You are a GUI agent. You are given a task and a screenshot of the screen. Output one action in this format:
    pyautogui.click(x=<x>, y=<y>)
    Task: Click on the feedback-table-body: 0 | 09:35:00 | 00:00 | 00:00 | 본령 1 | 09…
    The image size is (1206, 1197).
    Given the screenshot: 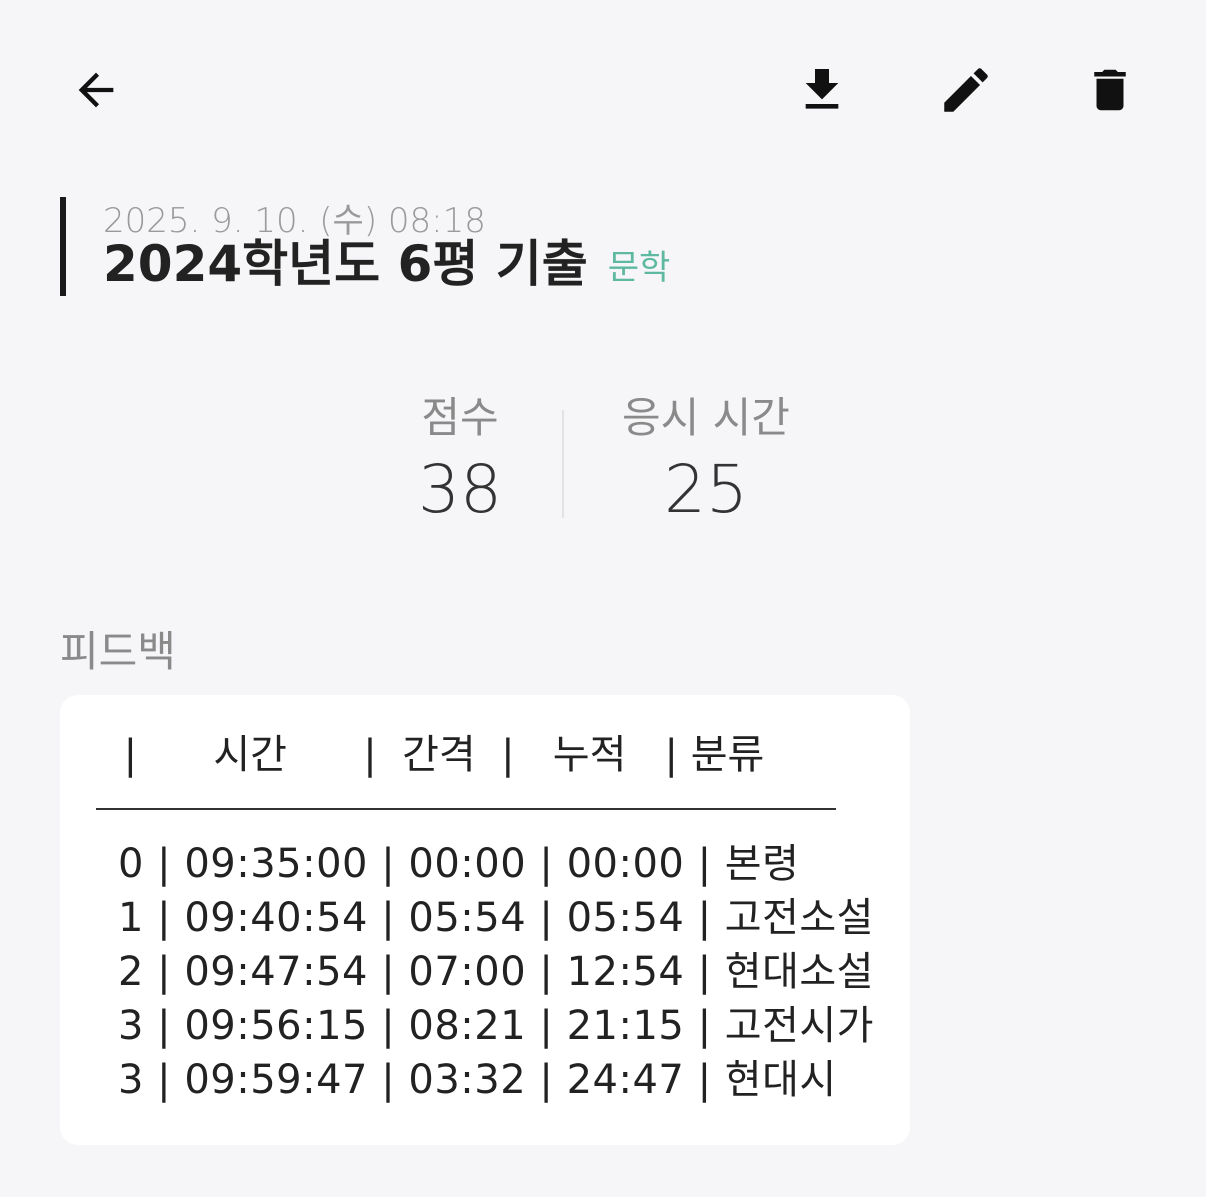 What is the action you would take?
    pyautogui.click(x=496, y=972)
    